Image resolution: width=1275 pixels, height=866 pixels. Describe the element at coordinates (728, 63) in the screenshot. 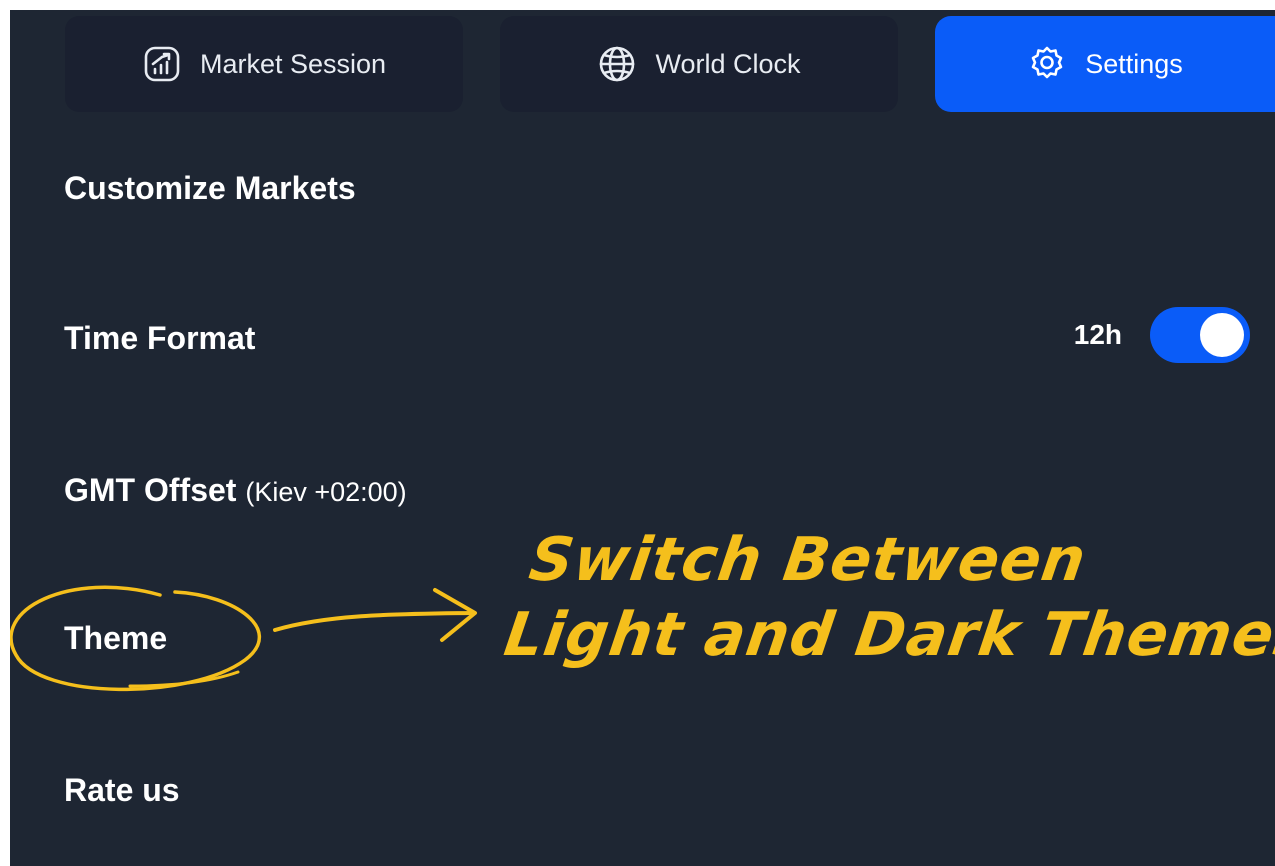

I see `tab-label: World Clock` at that location.